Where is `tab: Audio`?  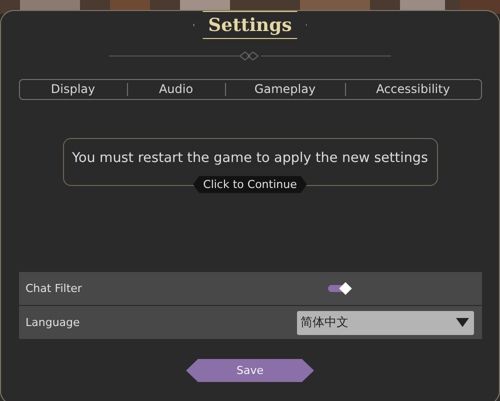
tab: Audio is located at coordinates (175, 89).